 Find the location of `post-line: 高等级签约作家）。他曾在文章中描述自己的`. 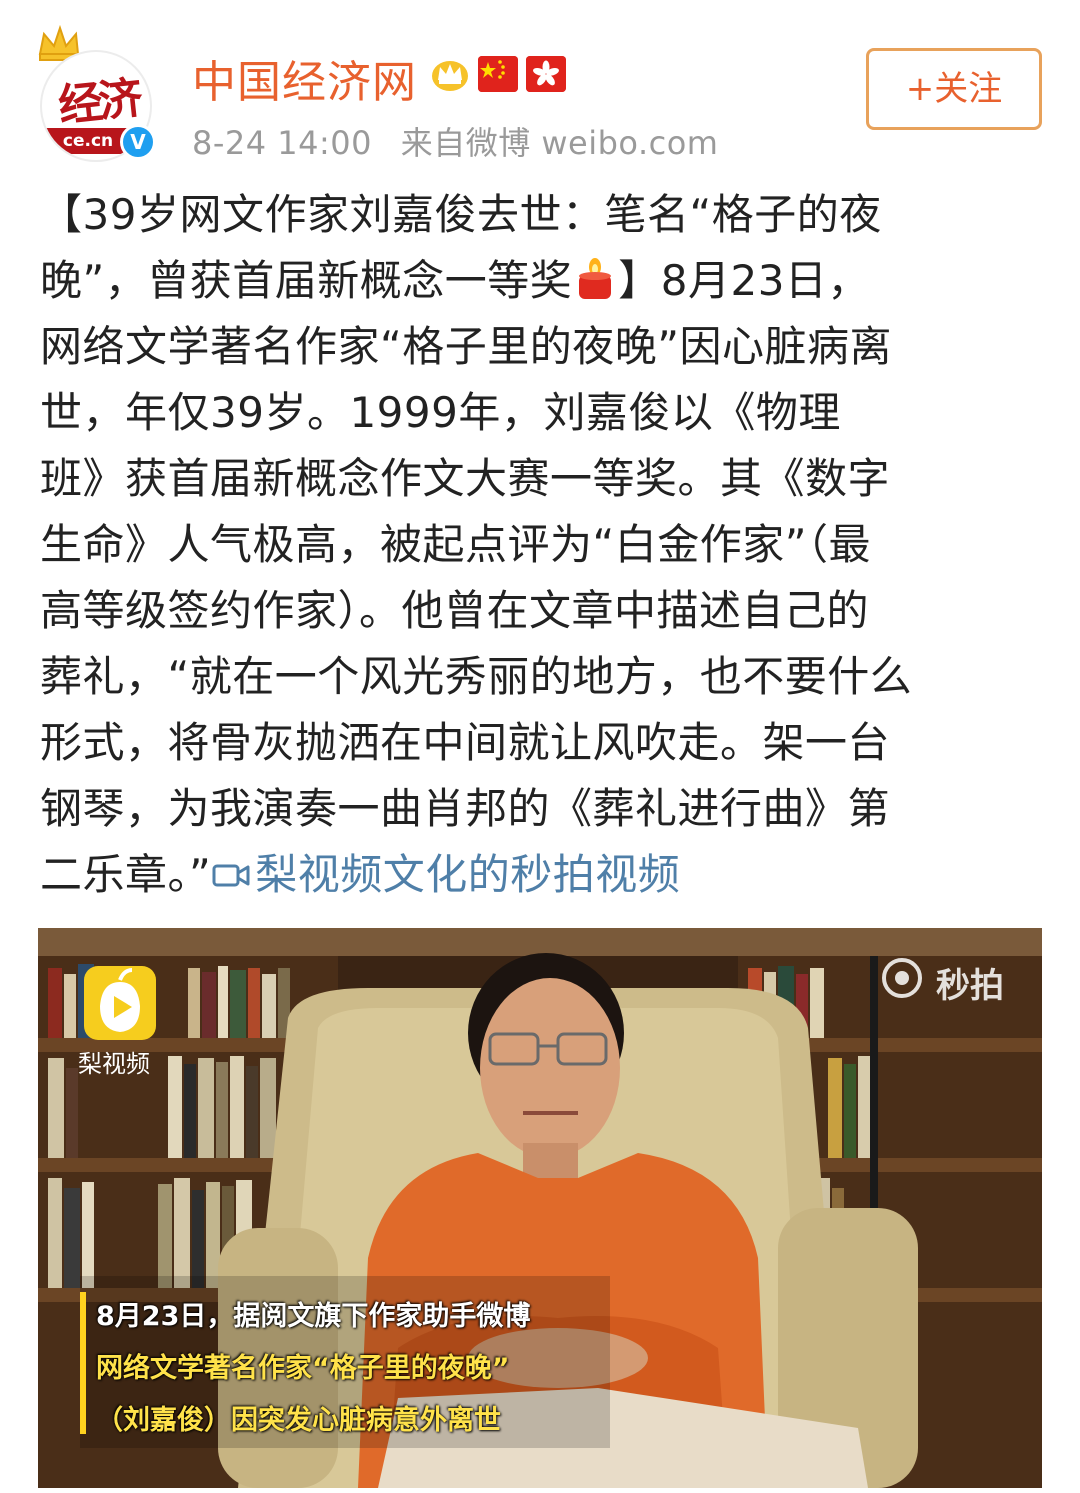

post-line: 高等级签约作家）。他曾在文章中描述自己的 is located at coordinates (455, 610).